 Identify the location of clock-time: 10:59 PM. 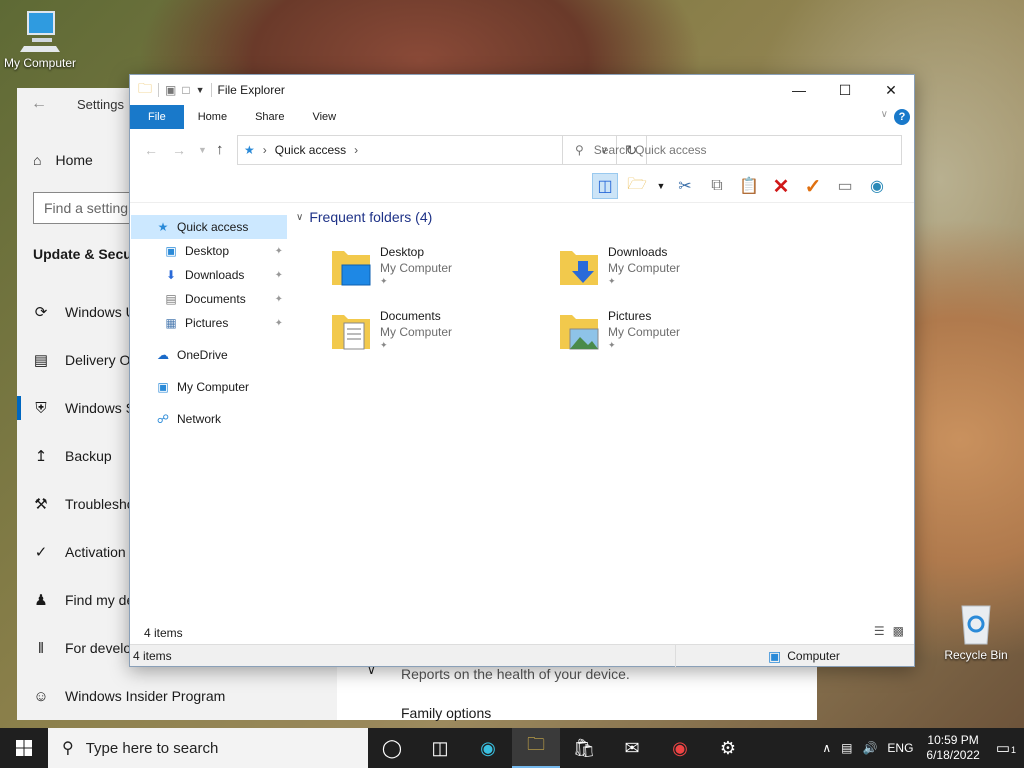
(953, 740).